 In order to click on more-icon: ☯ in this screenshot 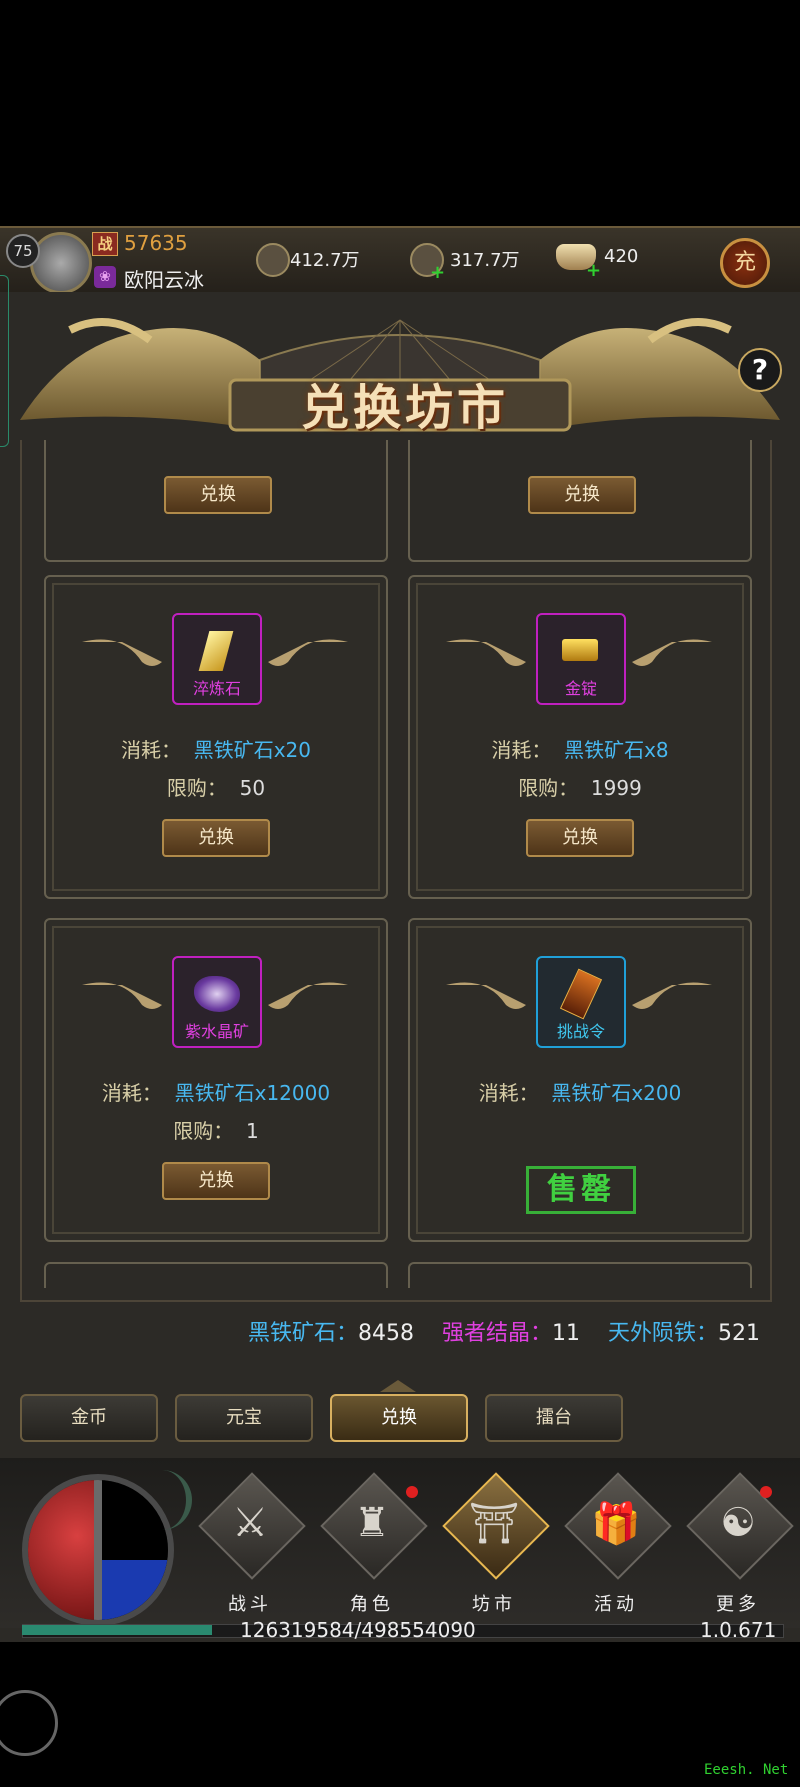, I will do `click(738, 1523)`.